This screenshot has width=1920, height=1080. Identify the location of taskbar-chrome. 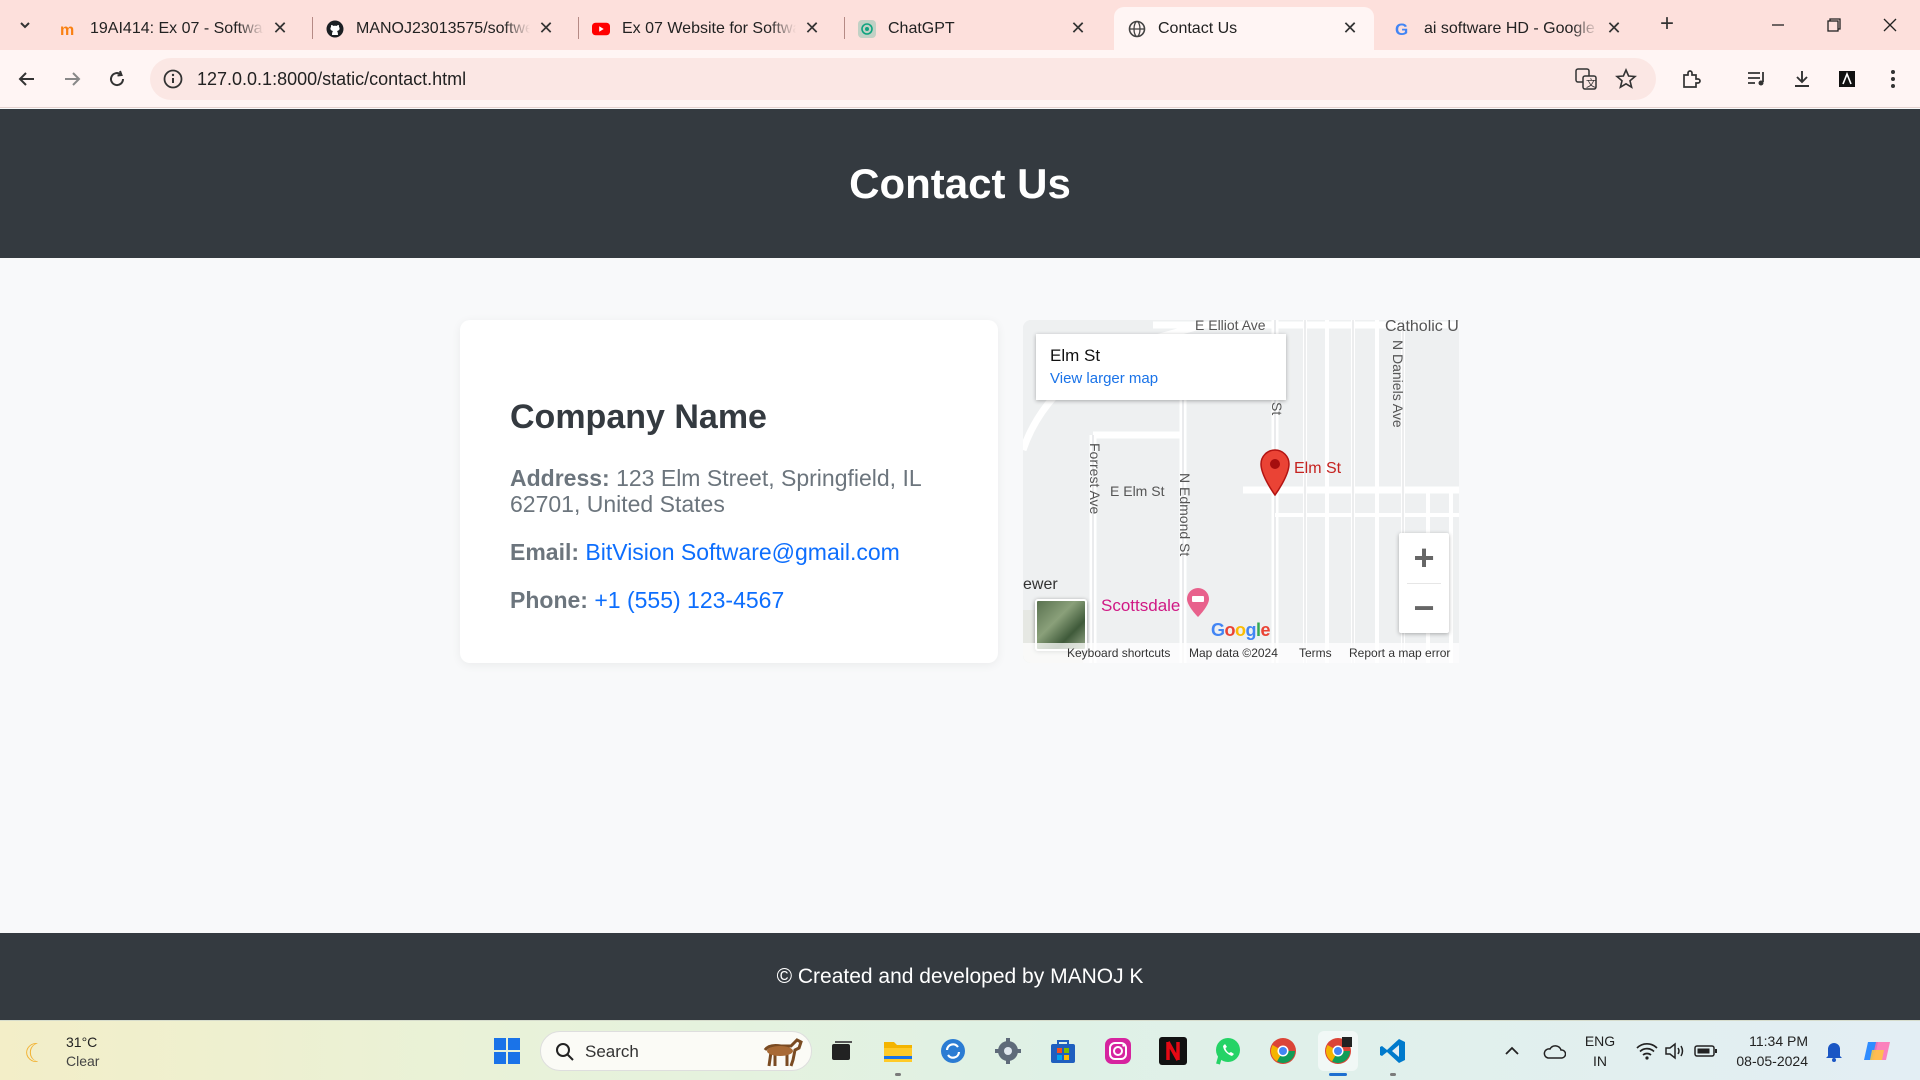
(1283, 1051).